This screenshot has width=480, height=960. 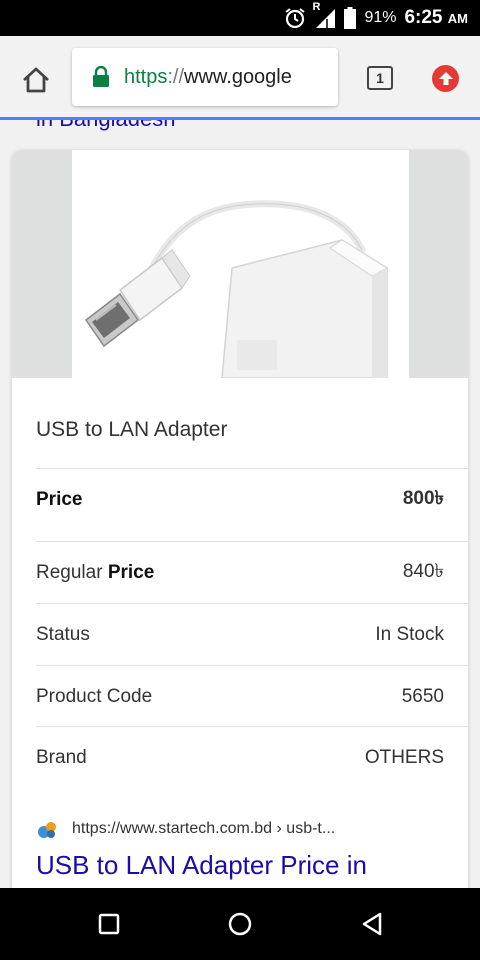 I want to click on clock: 6:25 AM, so click(x=436, y=18).